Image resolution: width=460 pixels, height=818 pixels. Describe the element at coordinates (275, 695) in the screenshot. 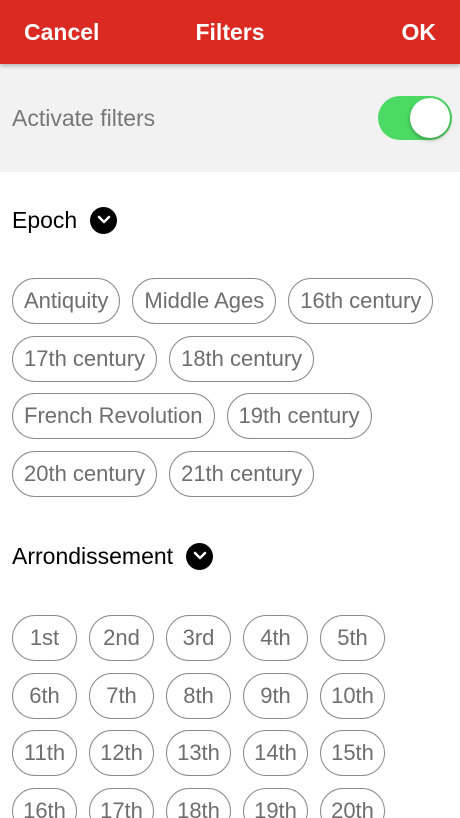

I see `arrondissement-chip: 9th` at that location.